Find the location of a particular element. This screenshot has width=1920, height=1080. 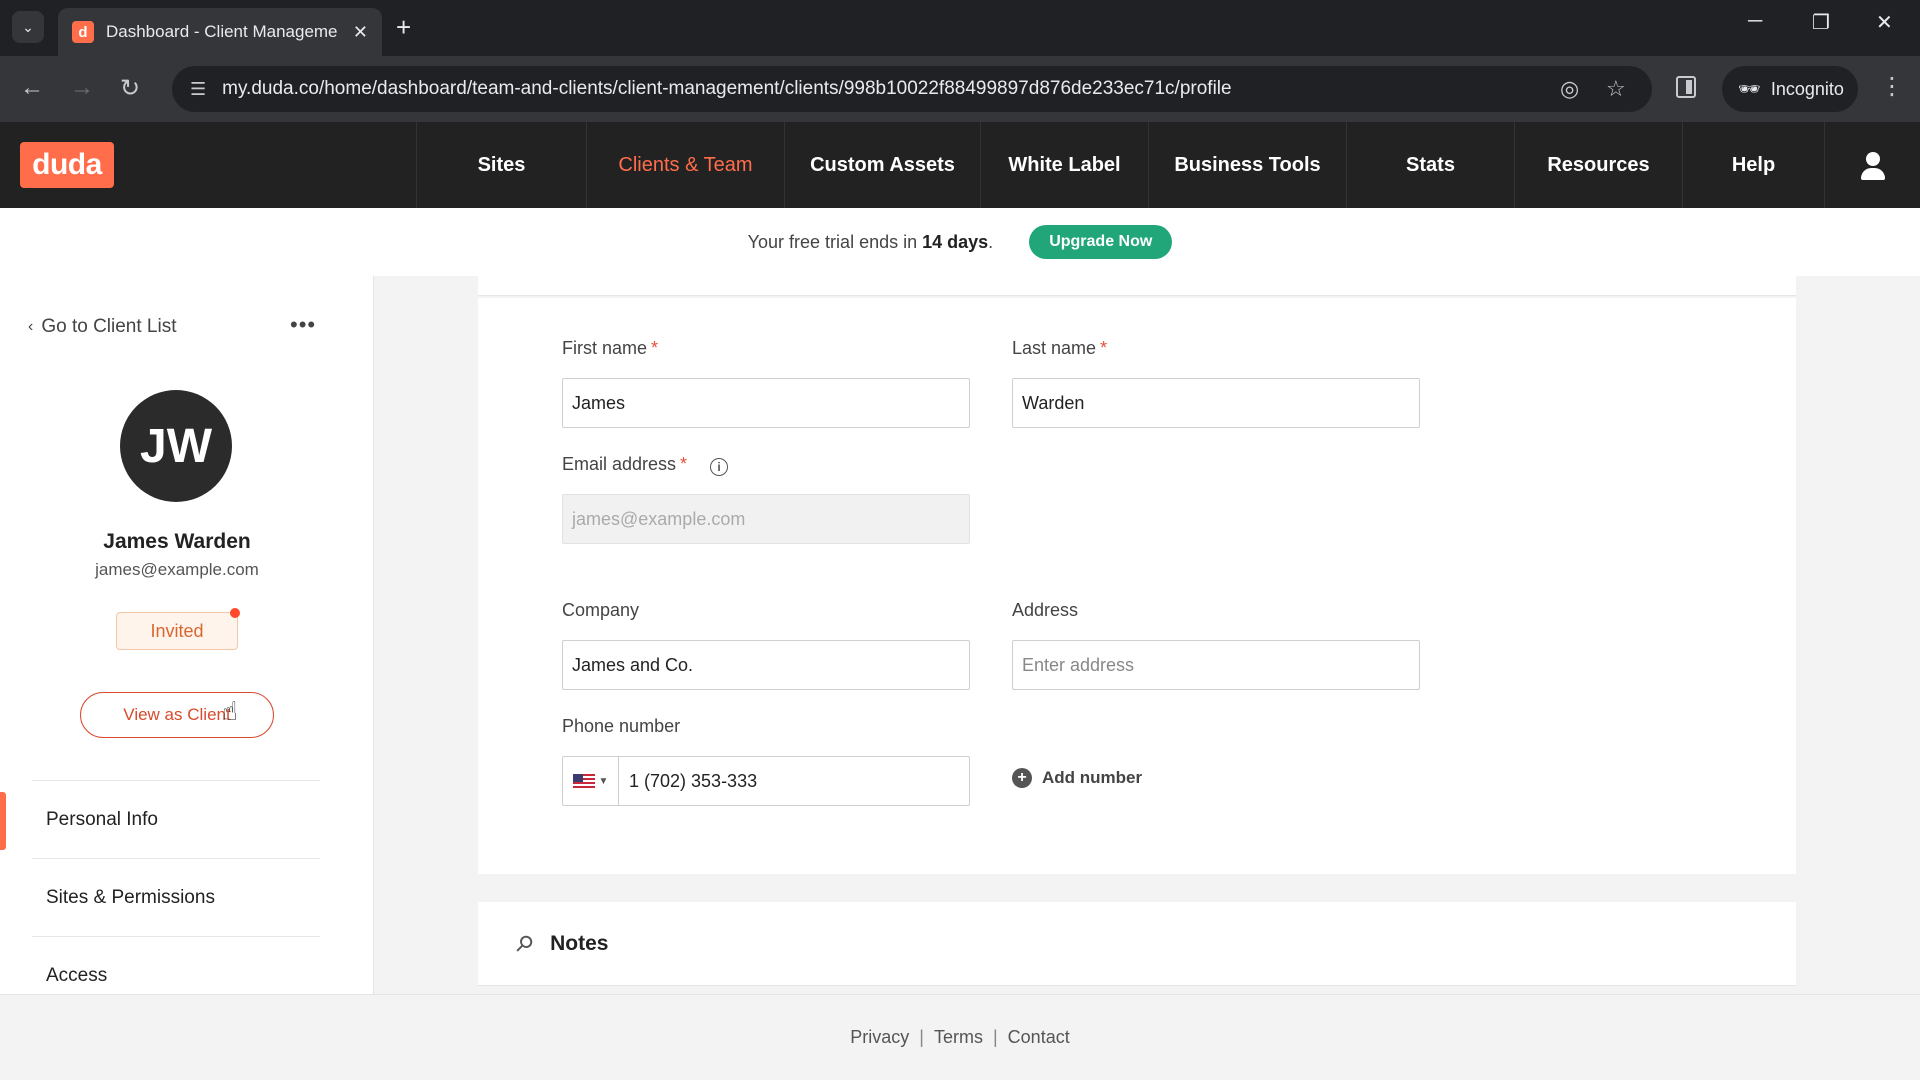

privacy-link: Privacy is located at coordinates (879, 1037).